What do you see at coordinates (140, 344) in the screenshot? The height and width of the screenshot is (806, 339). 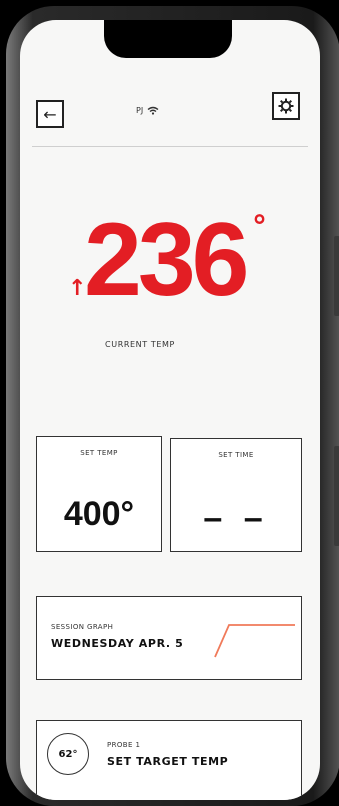 I see `current-temp-label: CURRENT TEMP` at bounding box center [140, 344].